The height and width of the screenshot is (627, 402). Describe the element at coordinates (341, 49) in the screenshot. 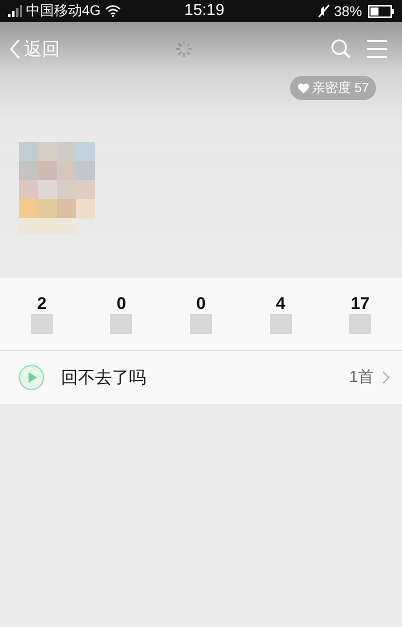

I see `search-icon` at that location.